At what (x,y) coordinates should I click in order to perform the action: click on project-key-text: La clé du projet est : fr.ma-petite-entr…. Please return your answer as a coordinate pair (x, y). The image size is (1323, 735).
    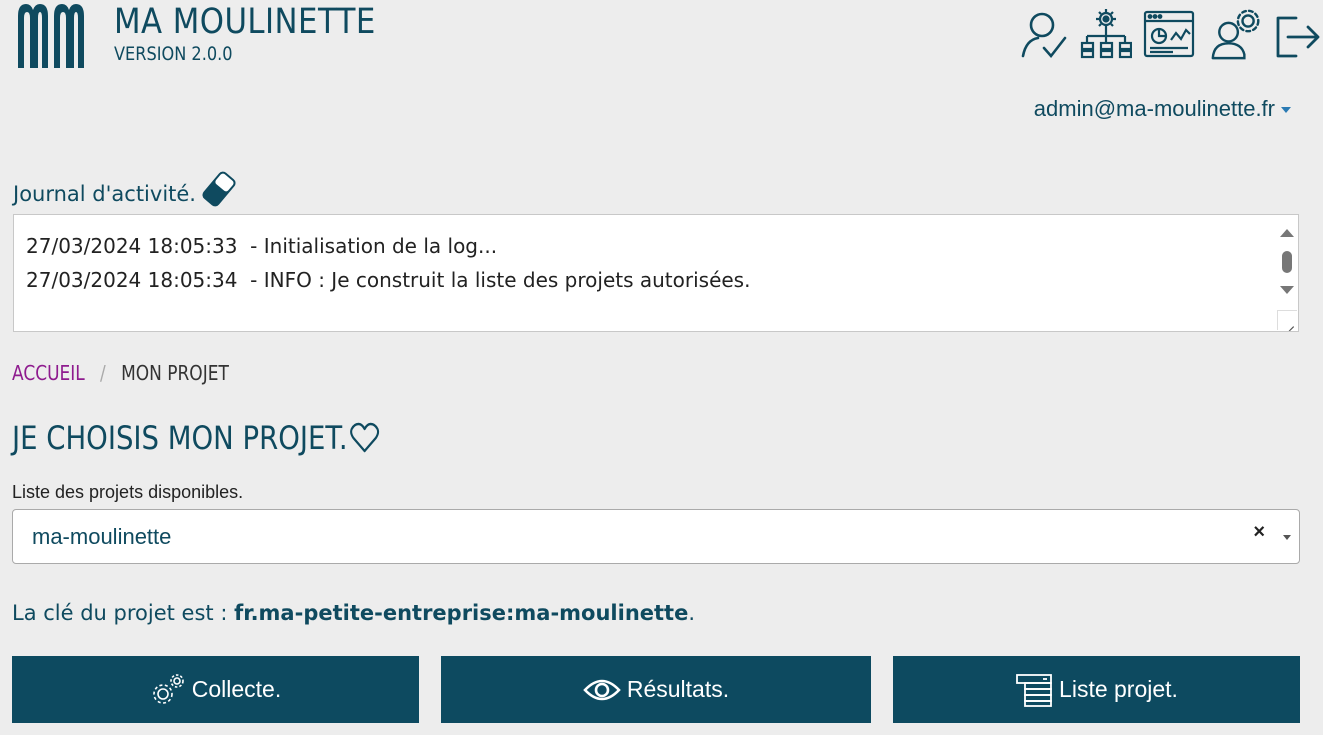
    Looking at the image, I should click on (353, 613).